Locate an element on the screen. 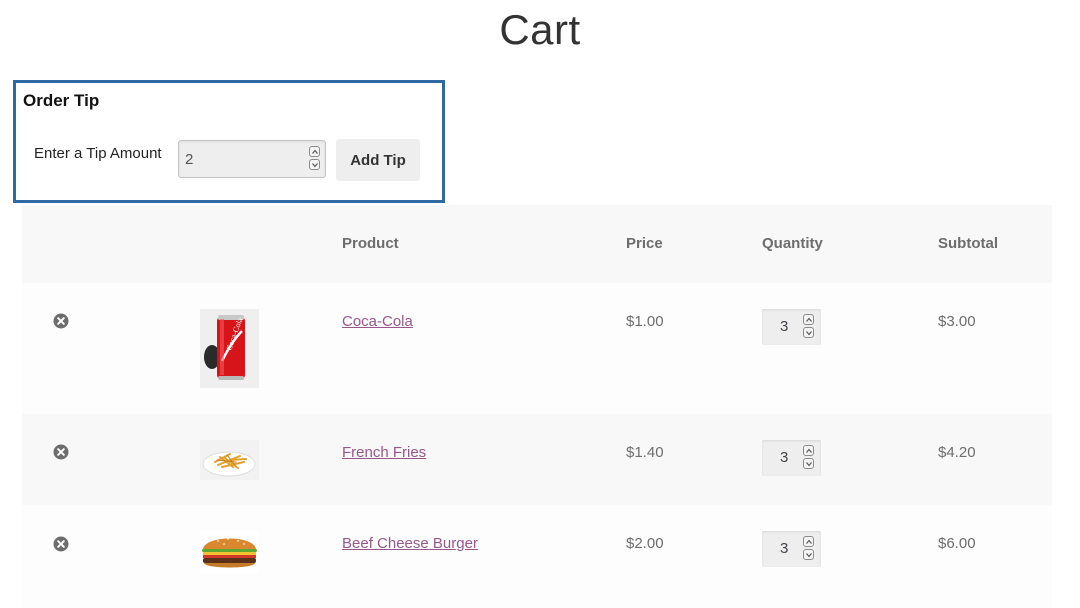  product-link-coca-cola: Coca-Cola is located at coordinates (377, 321).